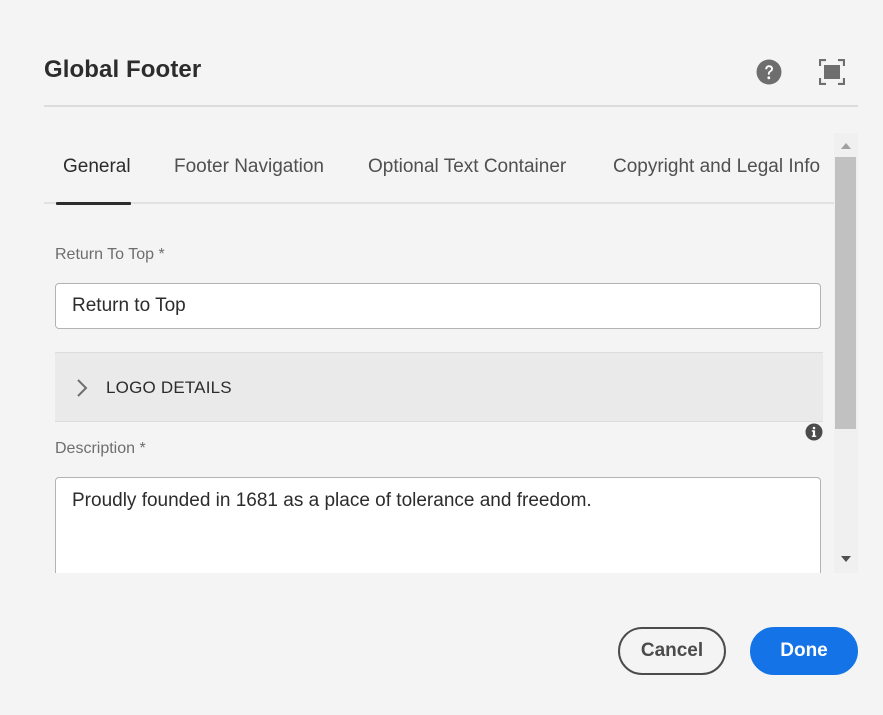 The height and width of the screenshot is (715, 883). Describe the element at coordinates (716, 167) in the screenshot. I see `tab-copyright-and-legal-info: Copyright and Legal Info` at that location.